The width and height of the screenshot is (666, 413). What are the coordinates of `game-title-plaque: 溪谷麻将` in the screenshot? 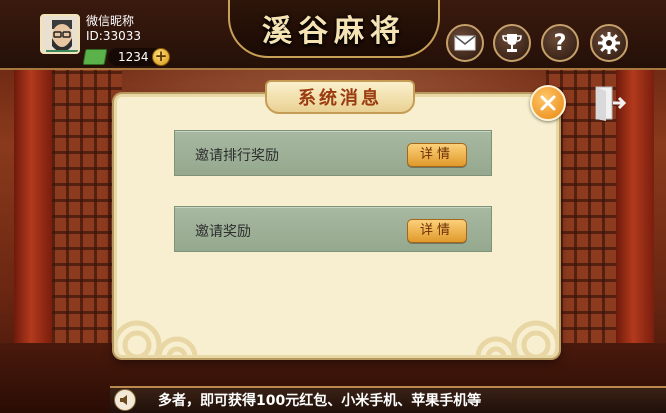 It's located at (334, 29).